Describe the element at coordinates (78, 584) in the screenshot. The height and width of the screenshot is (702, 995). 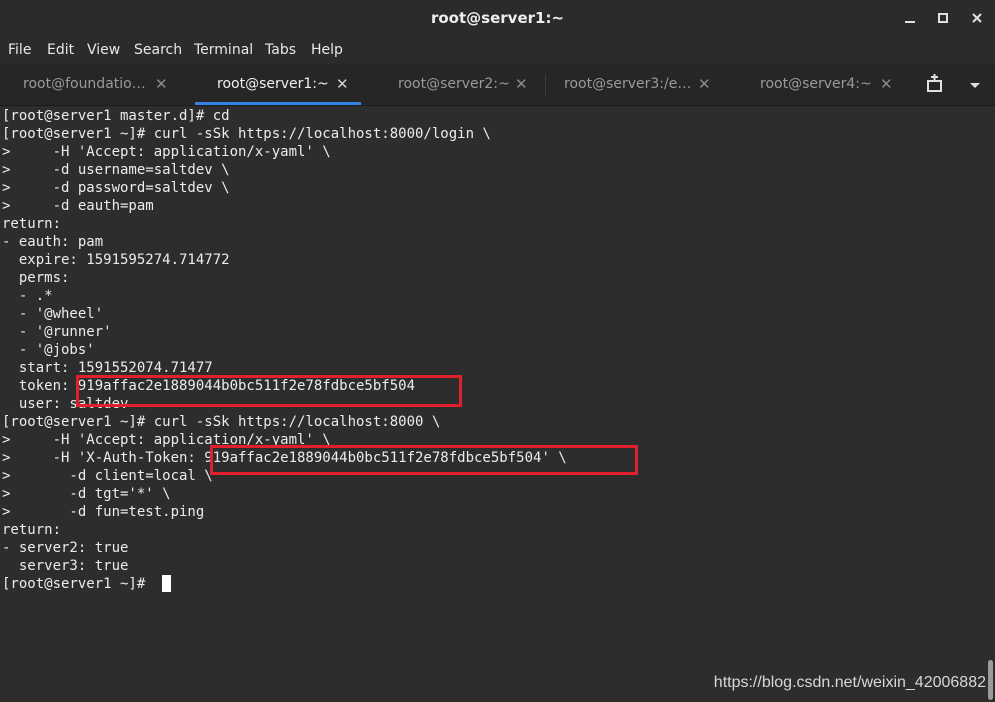
I see `terminal-prompt: [root@server1 ~]#` at that location.